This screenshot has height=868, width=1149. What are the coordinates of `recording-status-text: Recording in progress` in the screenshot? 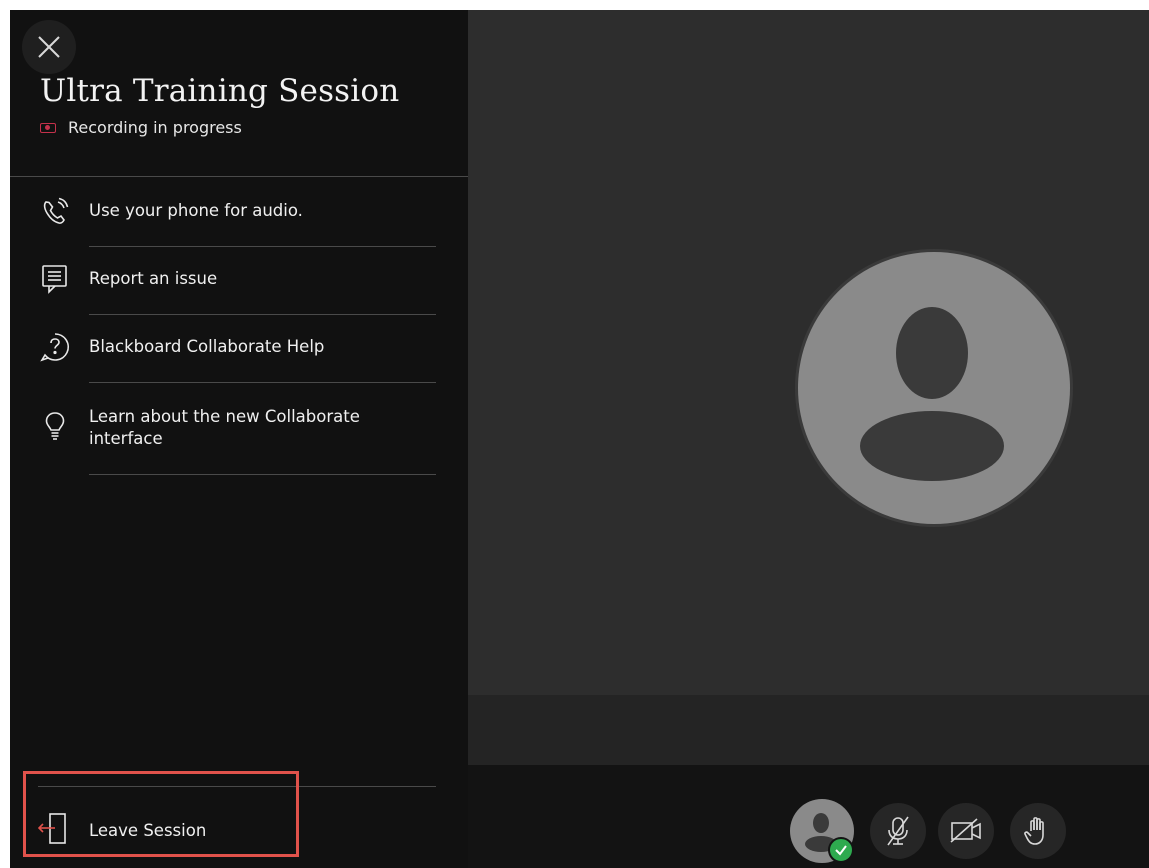 It's located at (155, 127).